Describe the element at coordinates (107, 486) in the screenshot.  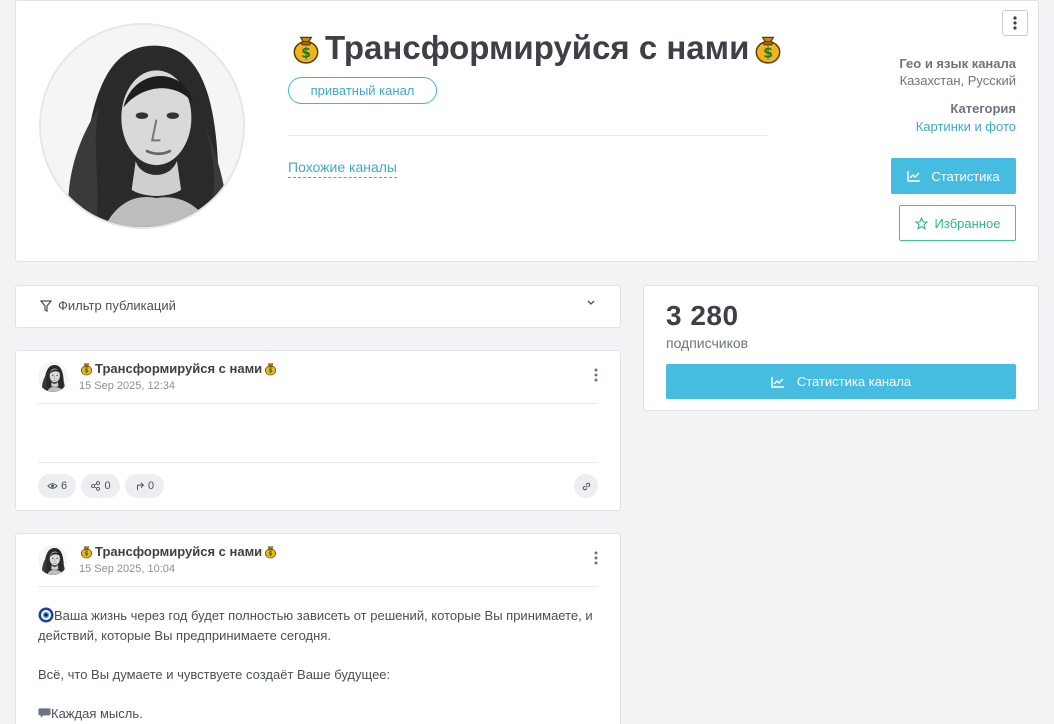
I see `shares-count: 0` at that location.